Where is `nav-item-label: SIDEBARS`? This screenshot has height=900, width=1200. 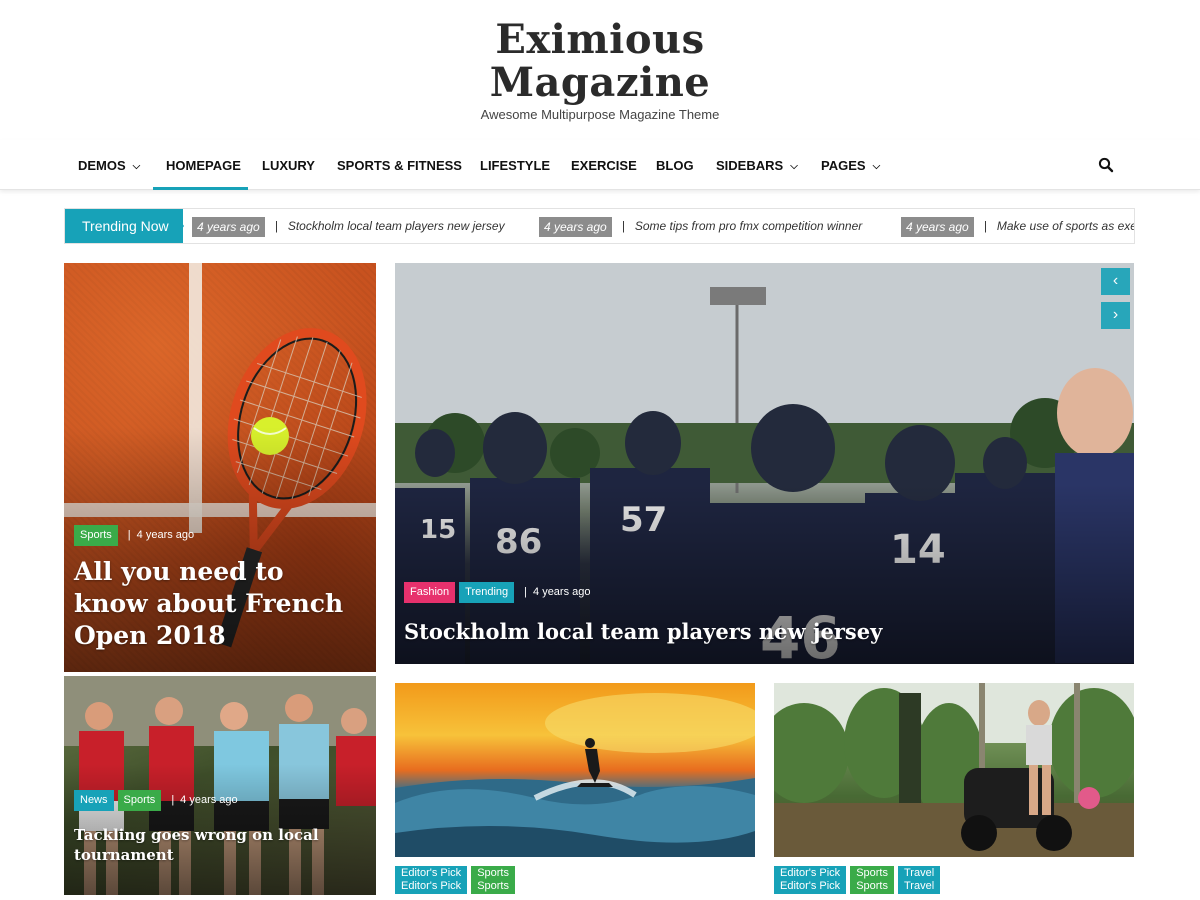 nav-item-label: SIDEBARS is located at coordinates (750, 165).